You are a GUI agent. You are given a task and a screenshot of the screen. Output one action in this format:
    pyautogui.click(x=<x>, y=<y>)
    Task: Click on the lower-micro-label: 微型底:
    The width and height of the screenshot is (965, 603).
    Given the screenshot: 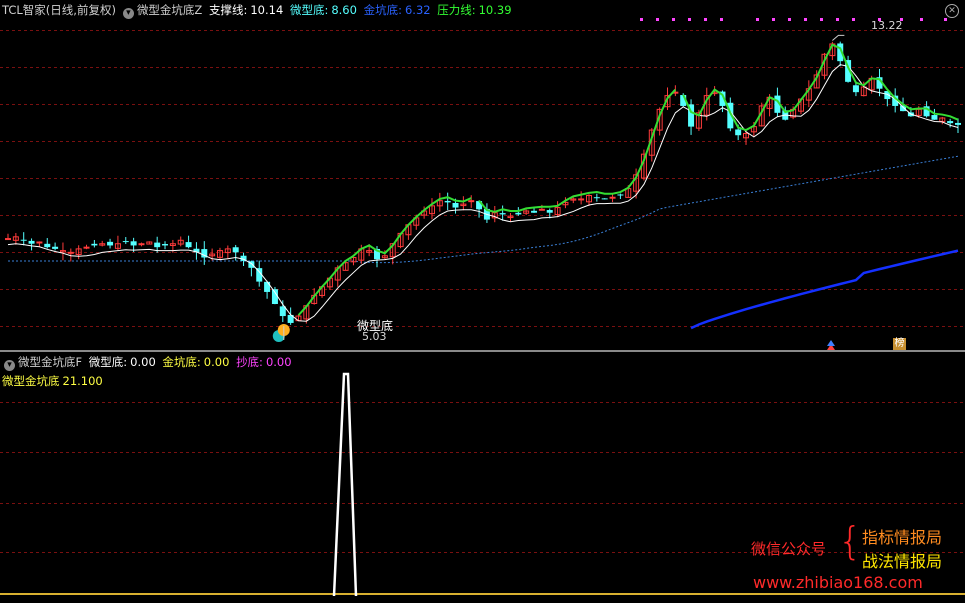 What is the action you would take?
    pyautogui.click(x=108, y=362)
    